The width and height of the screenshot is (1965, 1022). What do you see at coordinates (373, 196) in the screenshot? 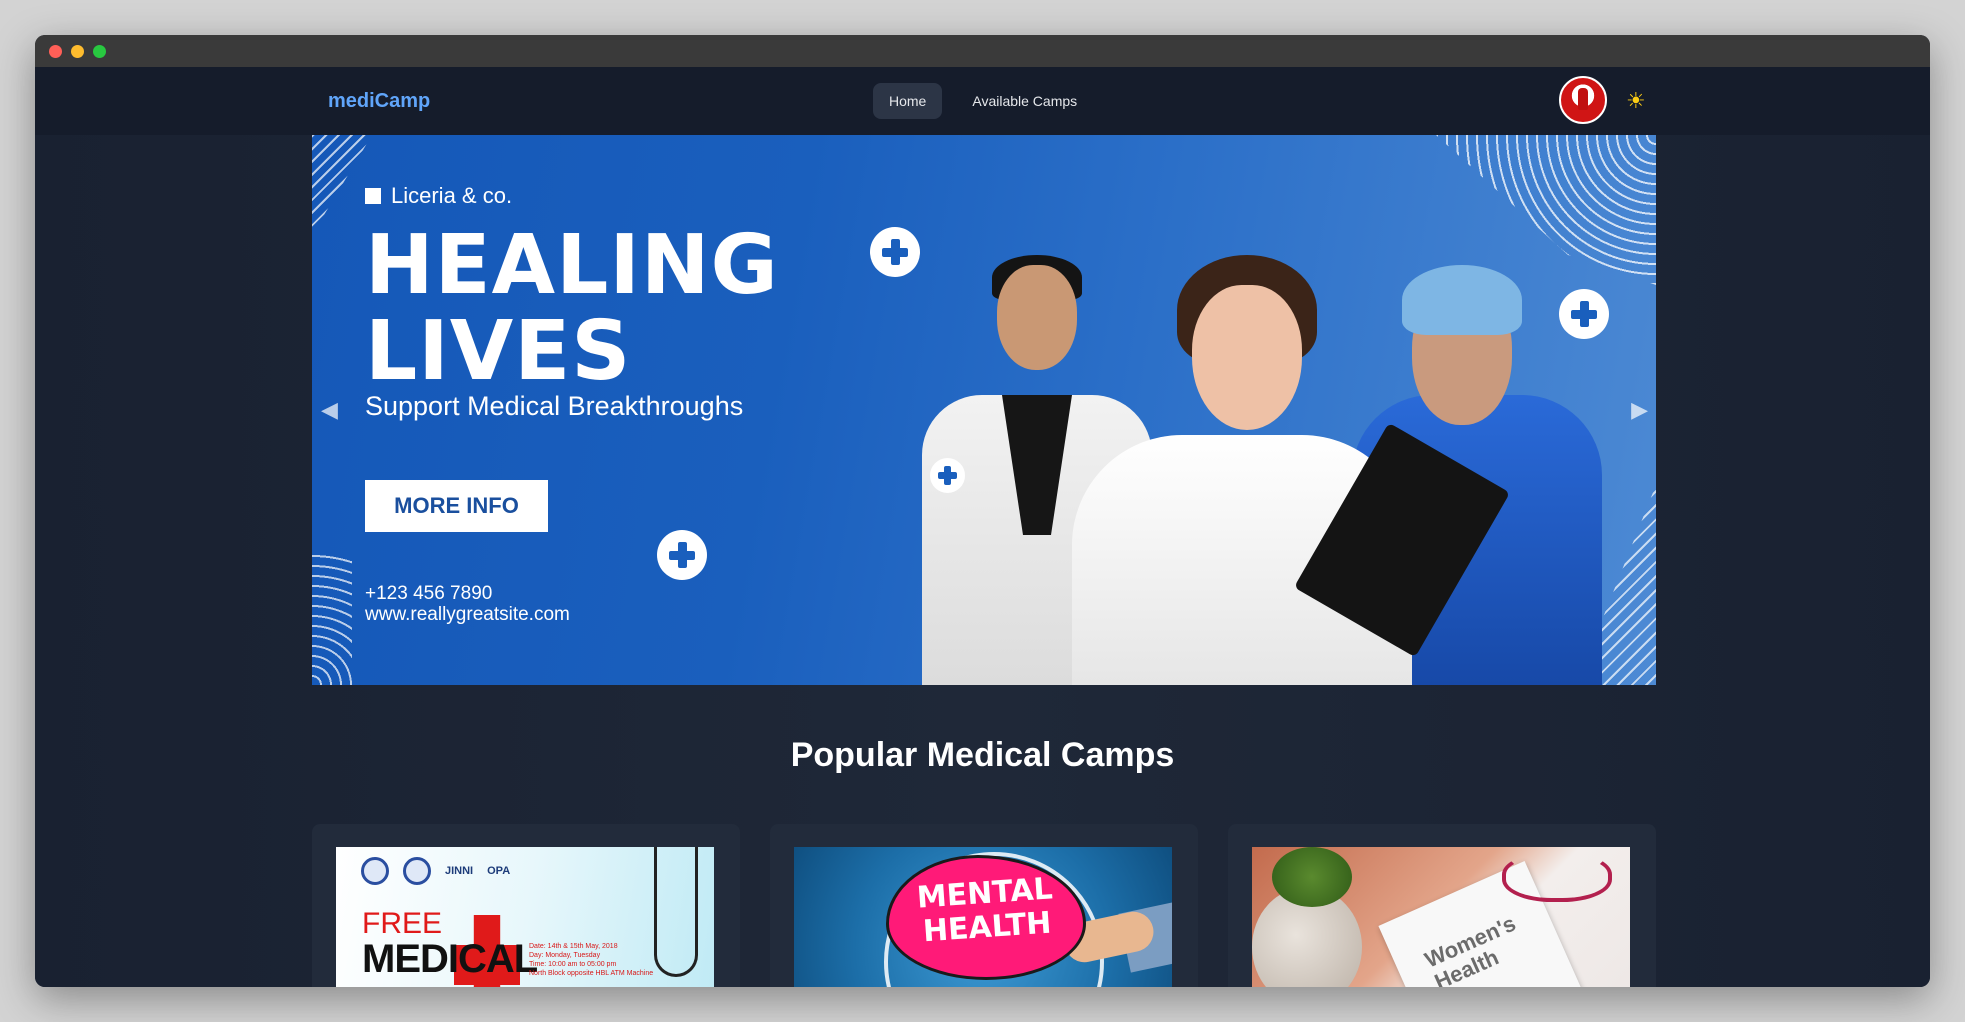
I see `square-icon` at bounding box center [373, 196].